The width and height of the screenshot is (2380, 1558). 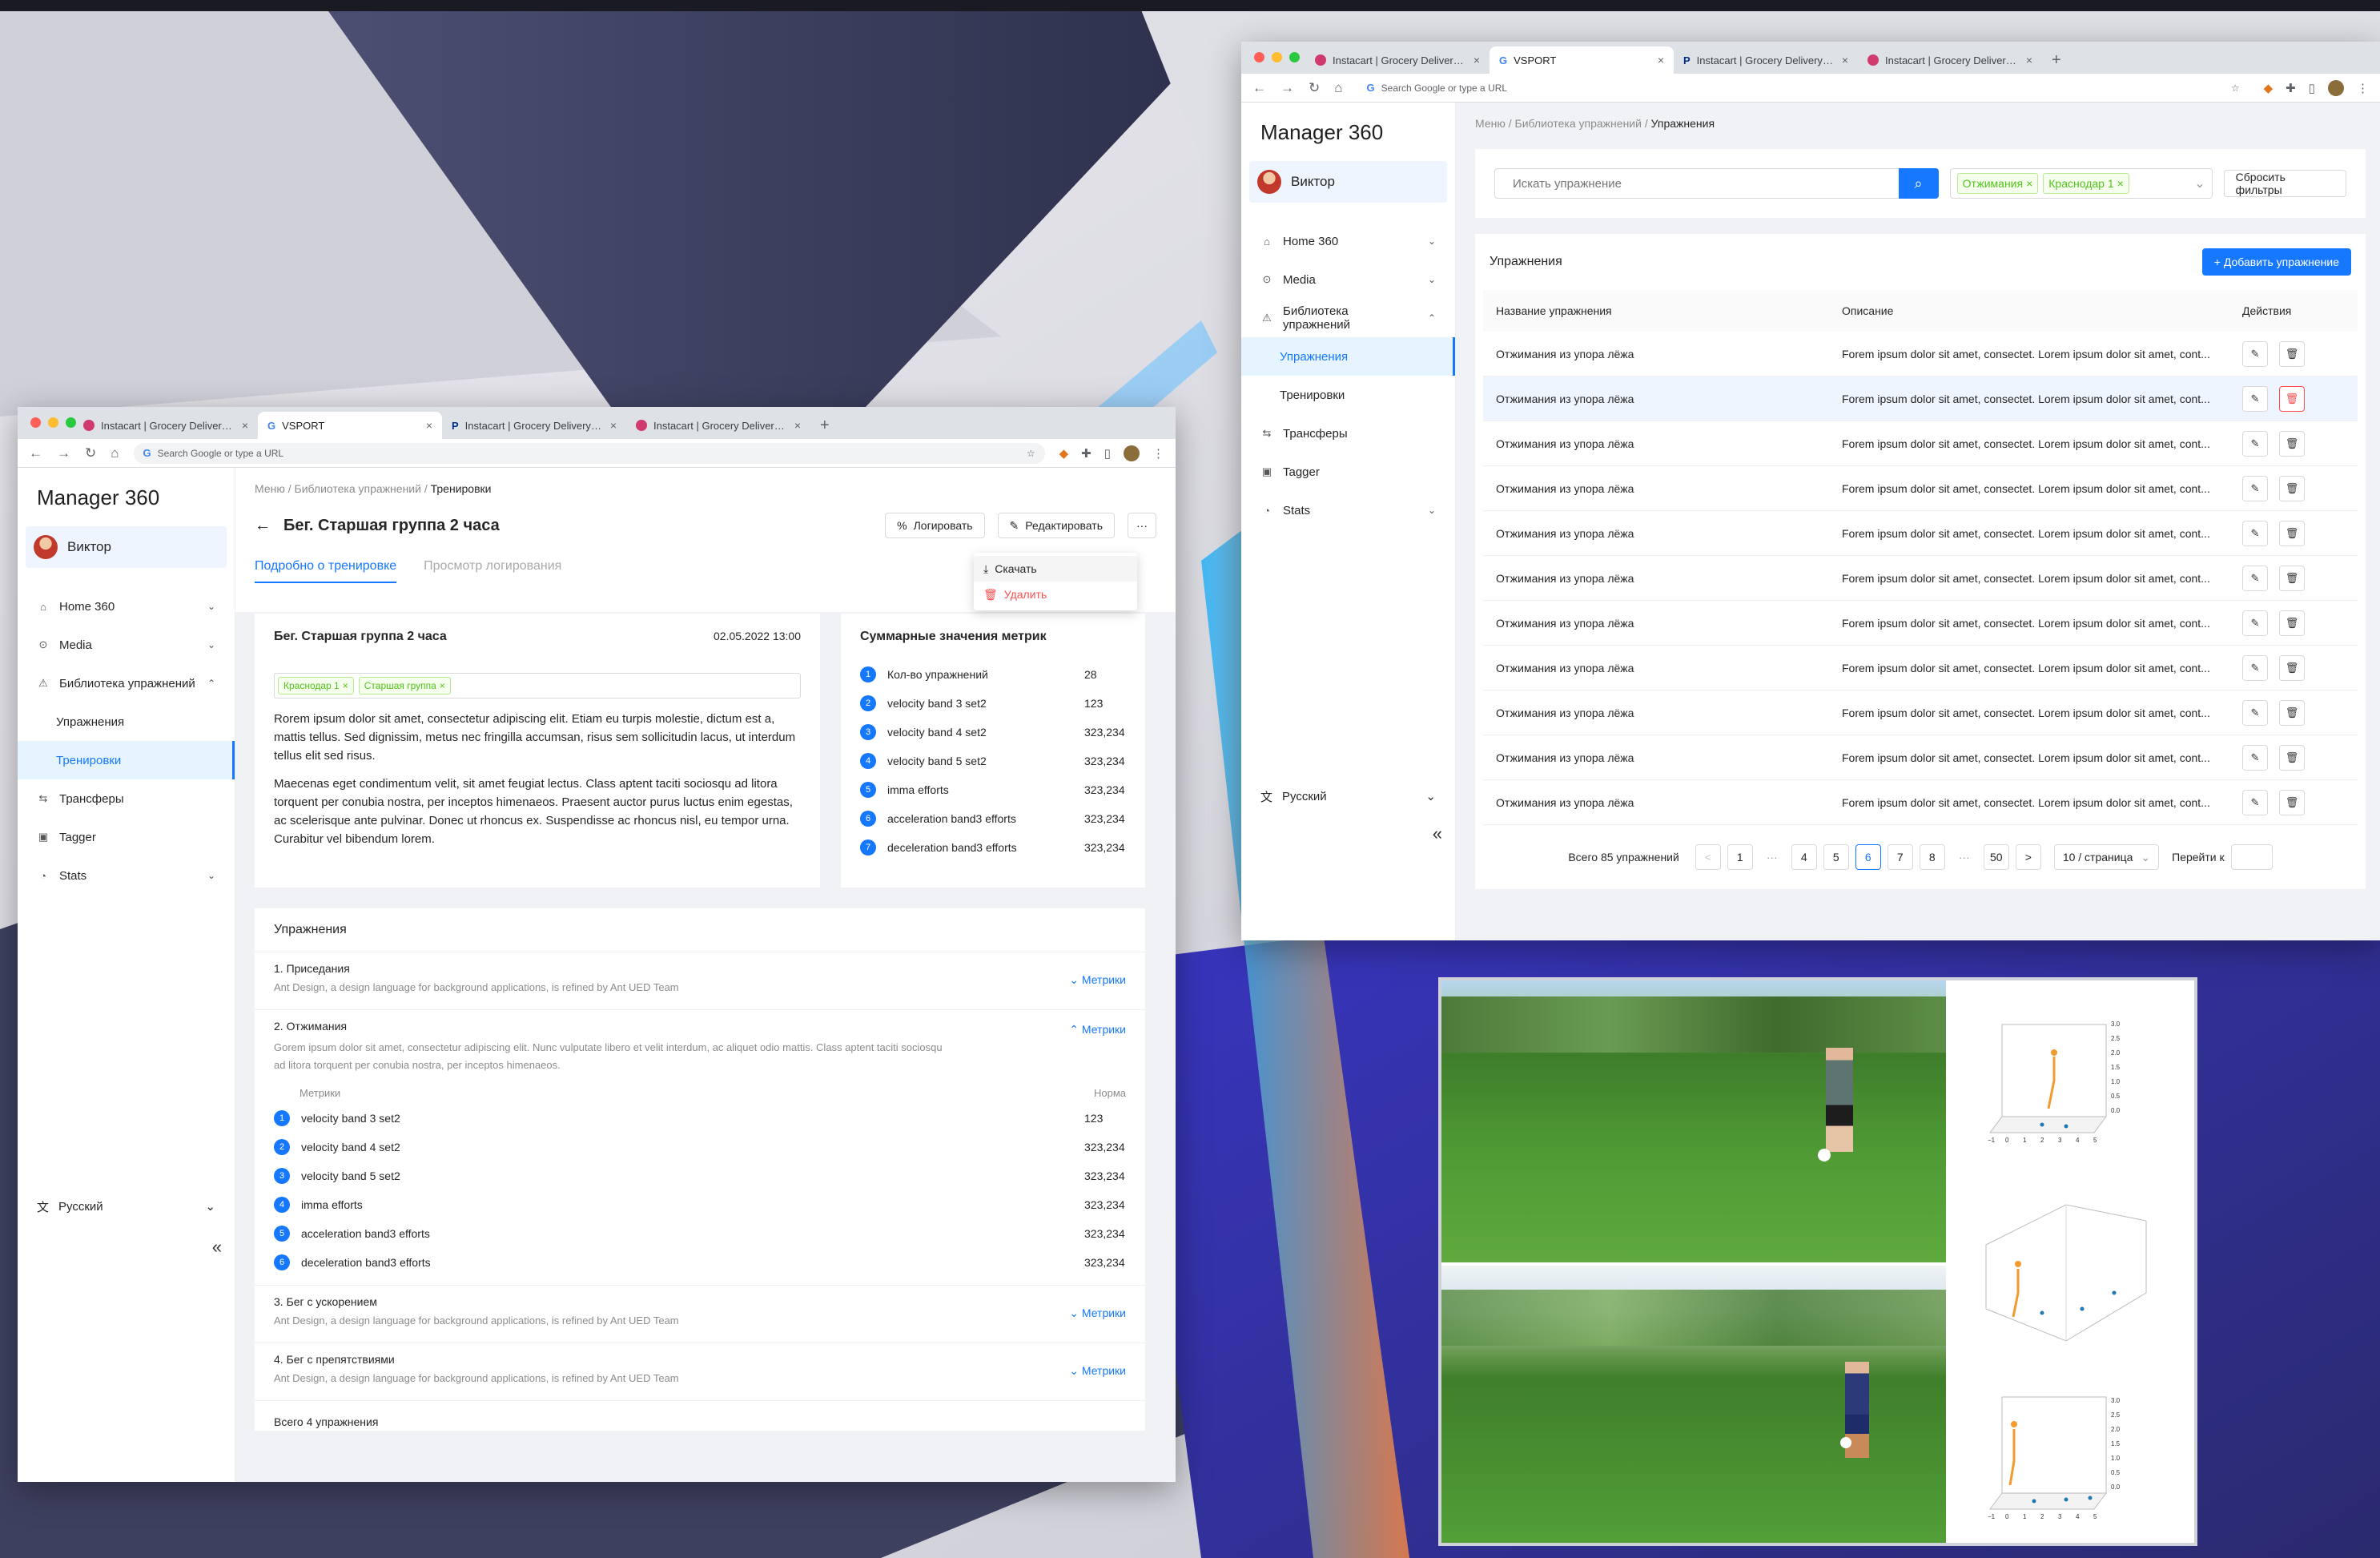 What do you see at coordinates (1766, 60) in the screenshot?
I see `browser-tab: P Instacart | Grocery Delivery or... ×` at bounding box center [1766, 60].